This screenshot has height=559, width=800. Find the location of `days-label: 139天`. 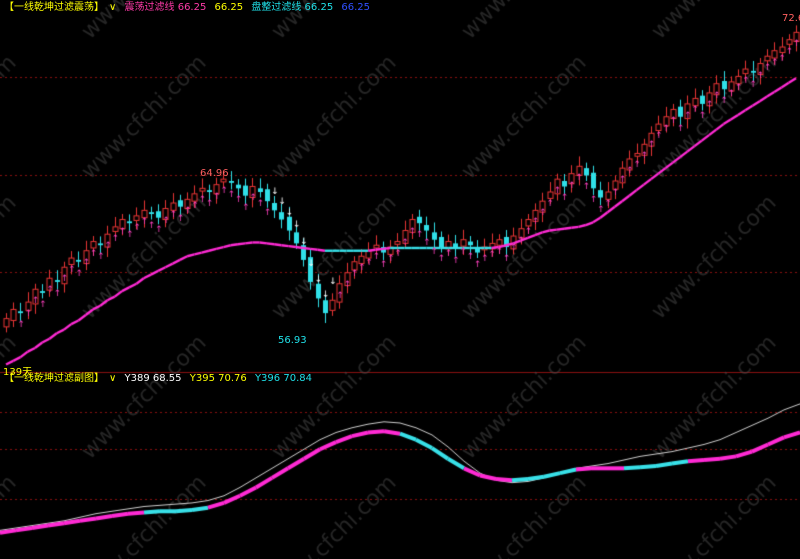

days-label: 139天 is located at coordinates (18, 372).